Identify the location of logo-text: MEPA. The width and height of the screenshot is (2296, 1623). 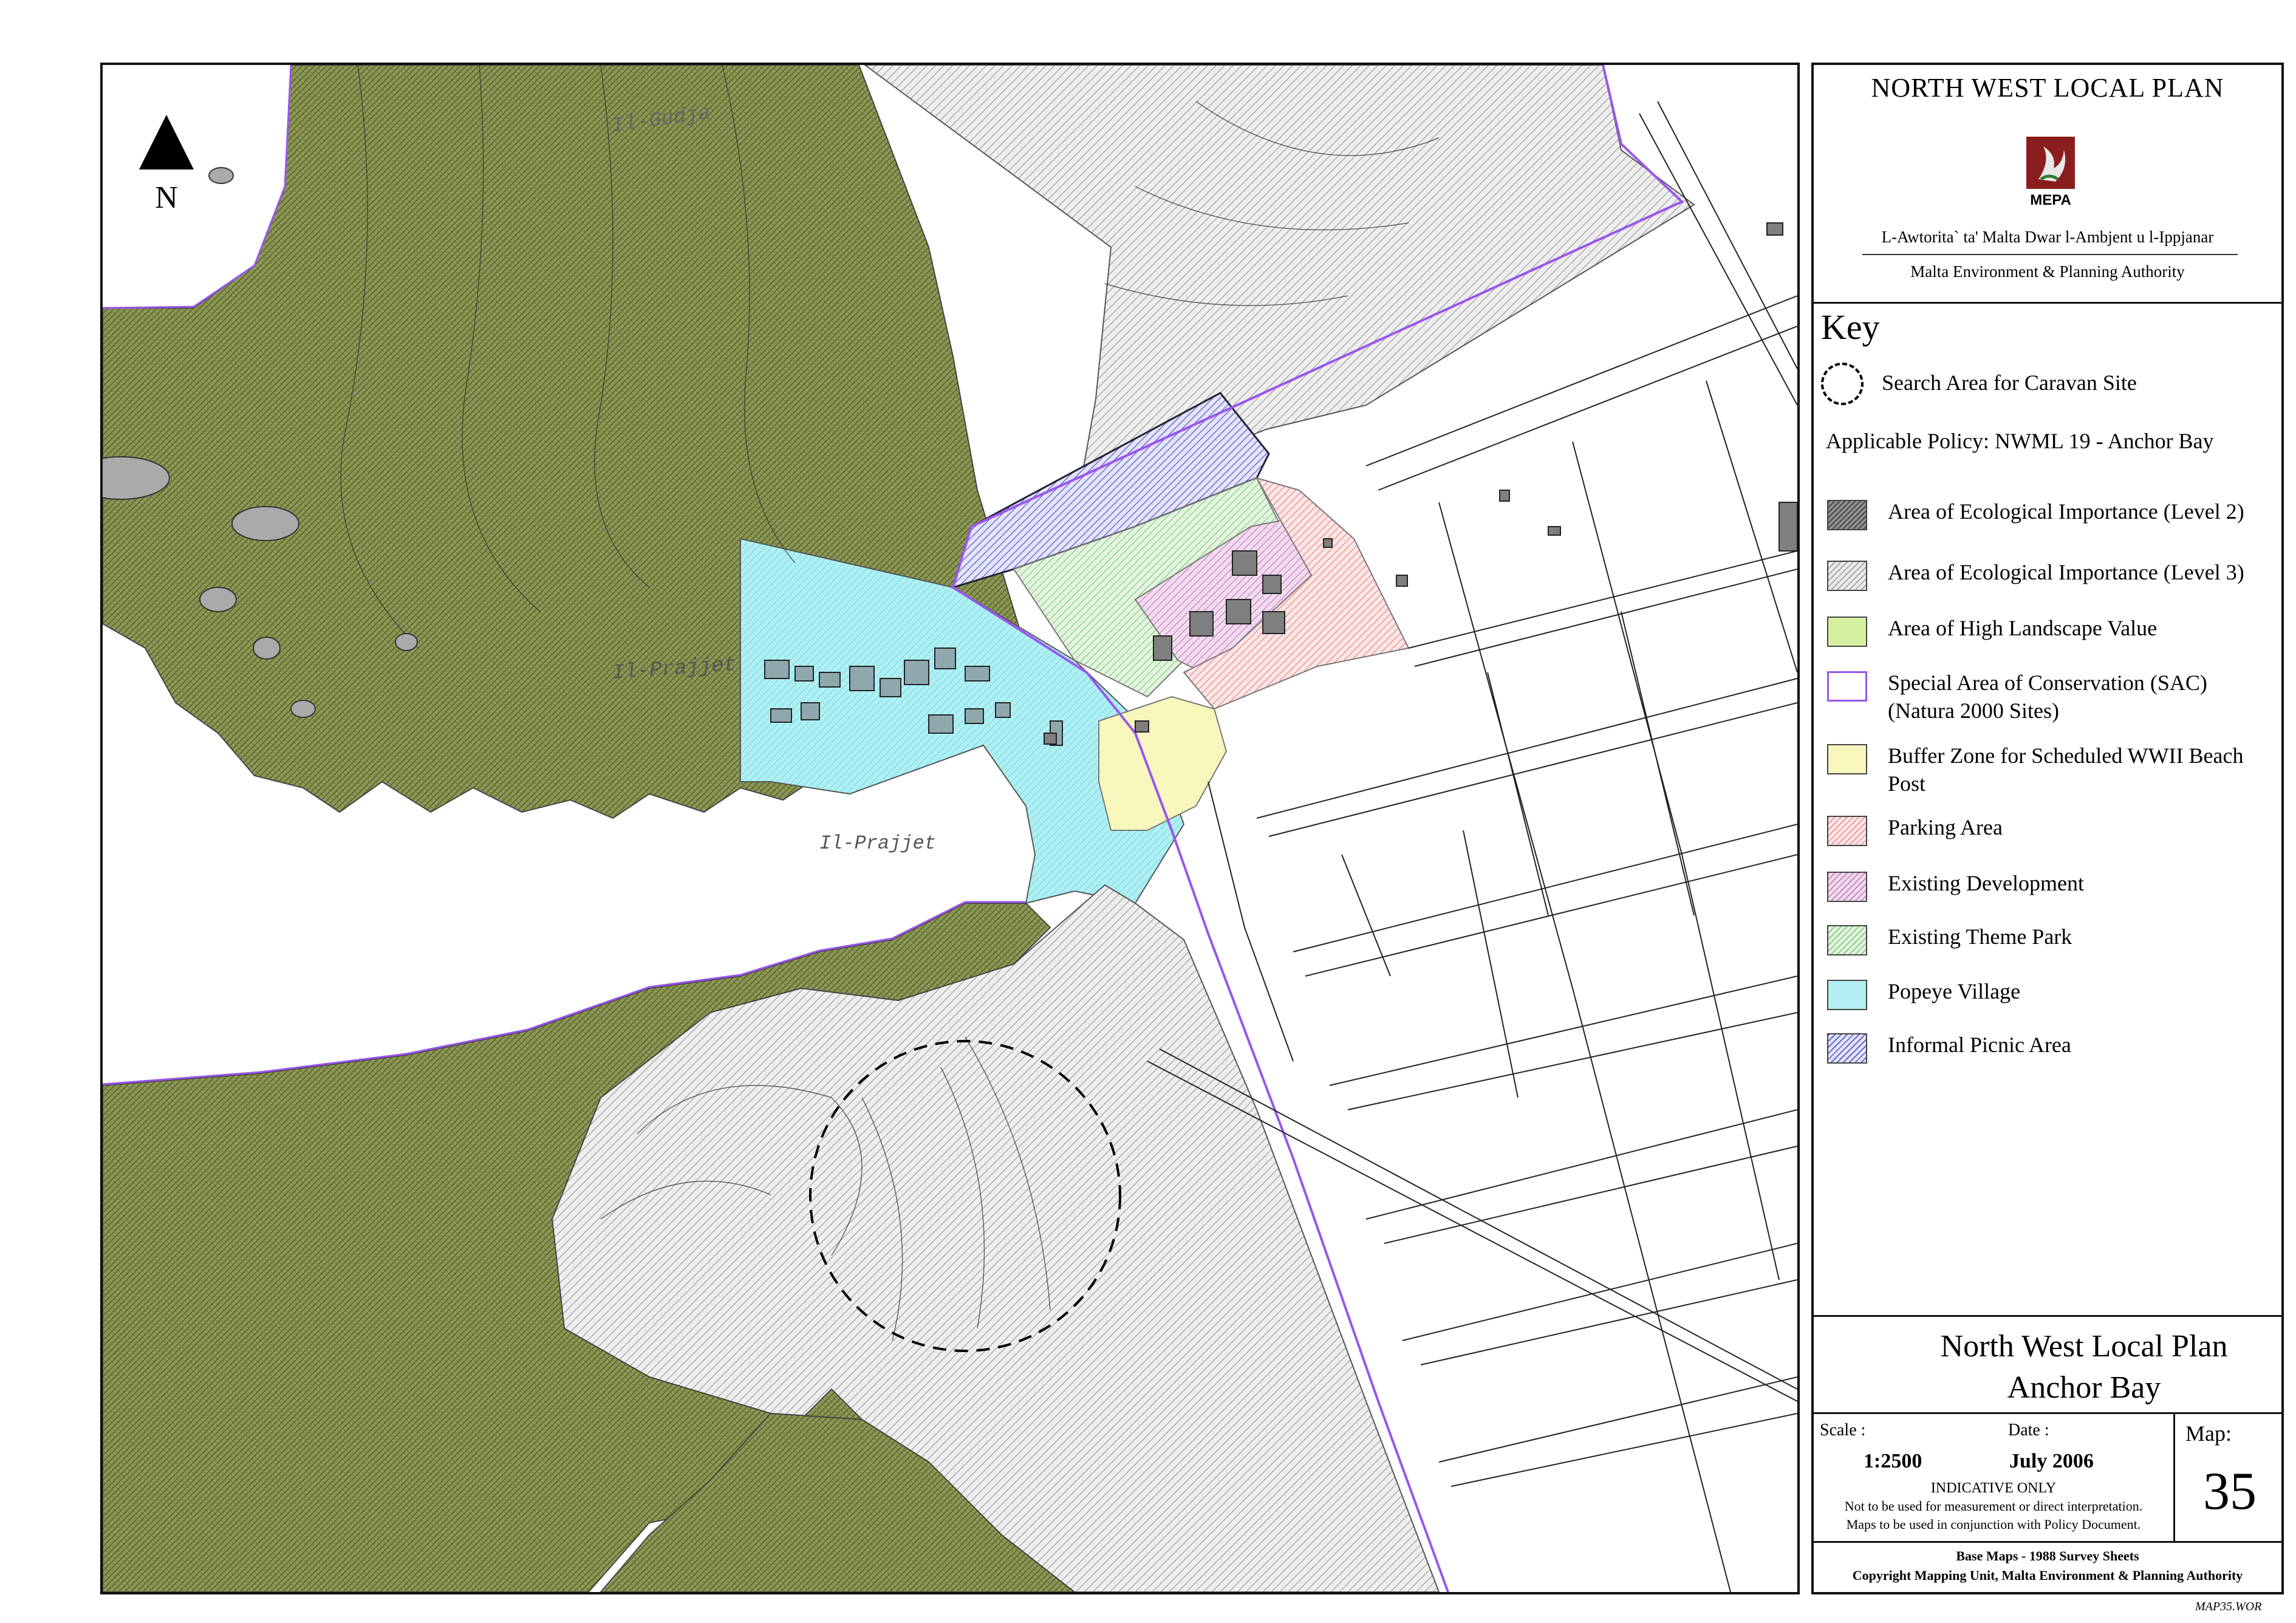
(2050, 200).